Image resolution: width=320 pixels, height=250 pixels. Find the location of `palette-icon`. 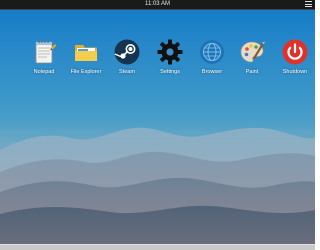

palette-icon is located at coordinates (252, 52).